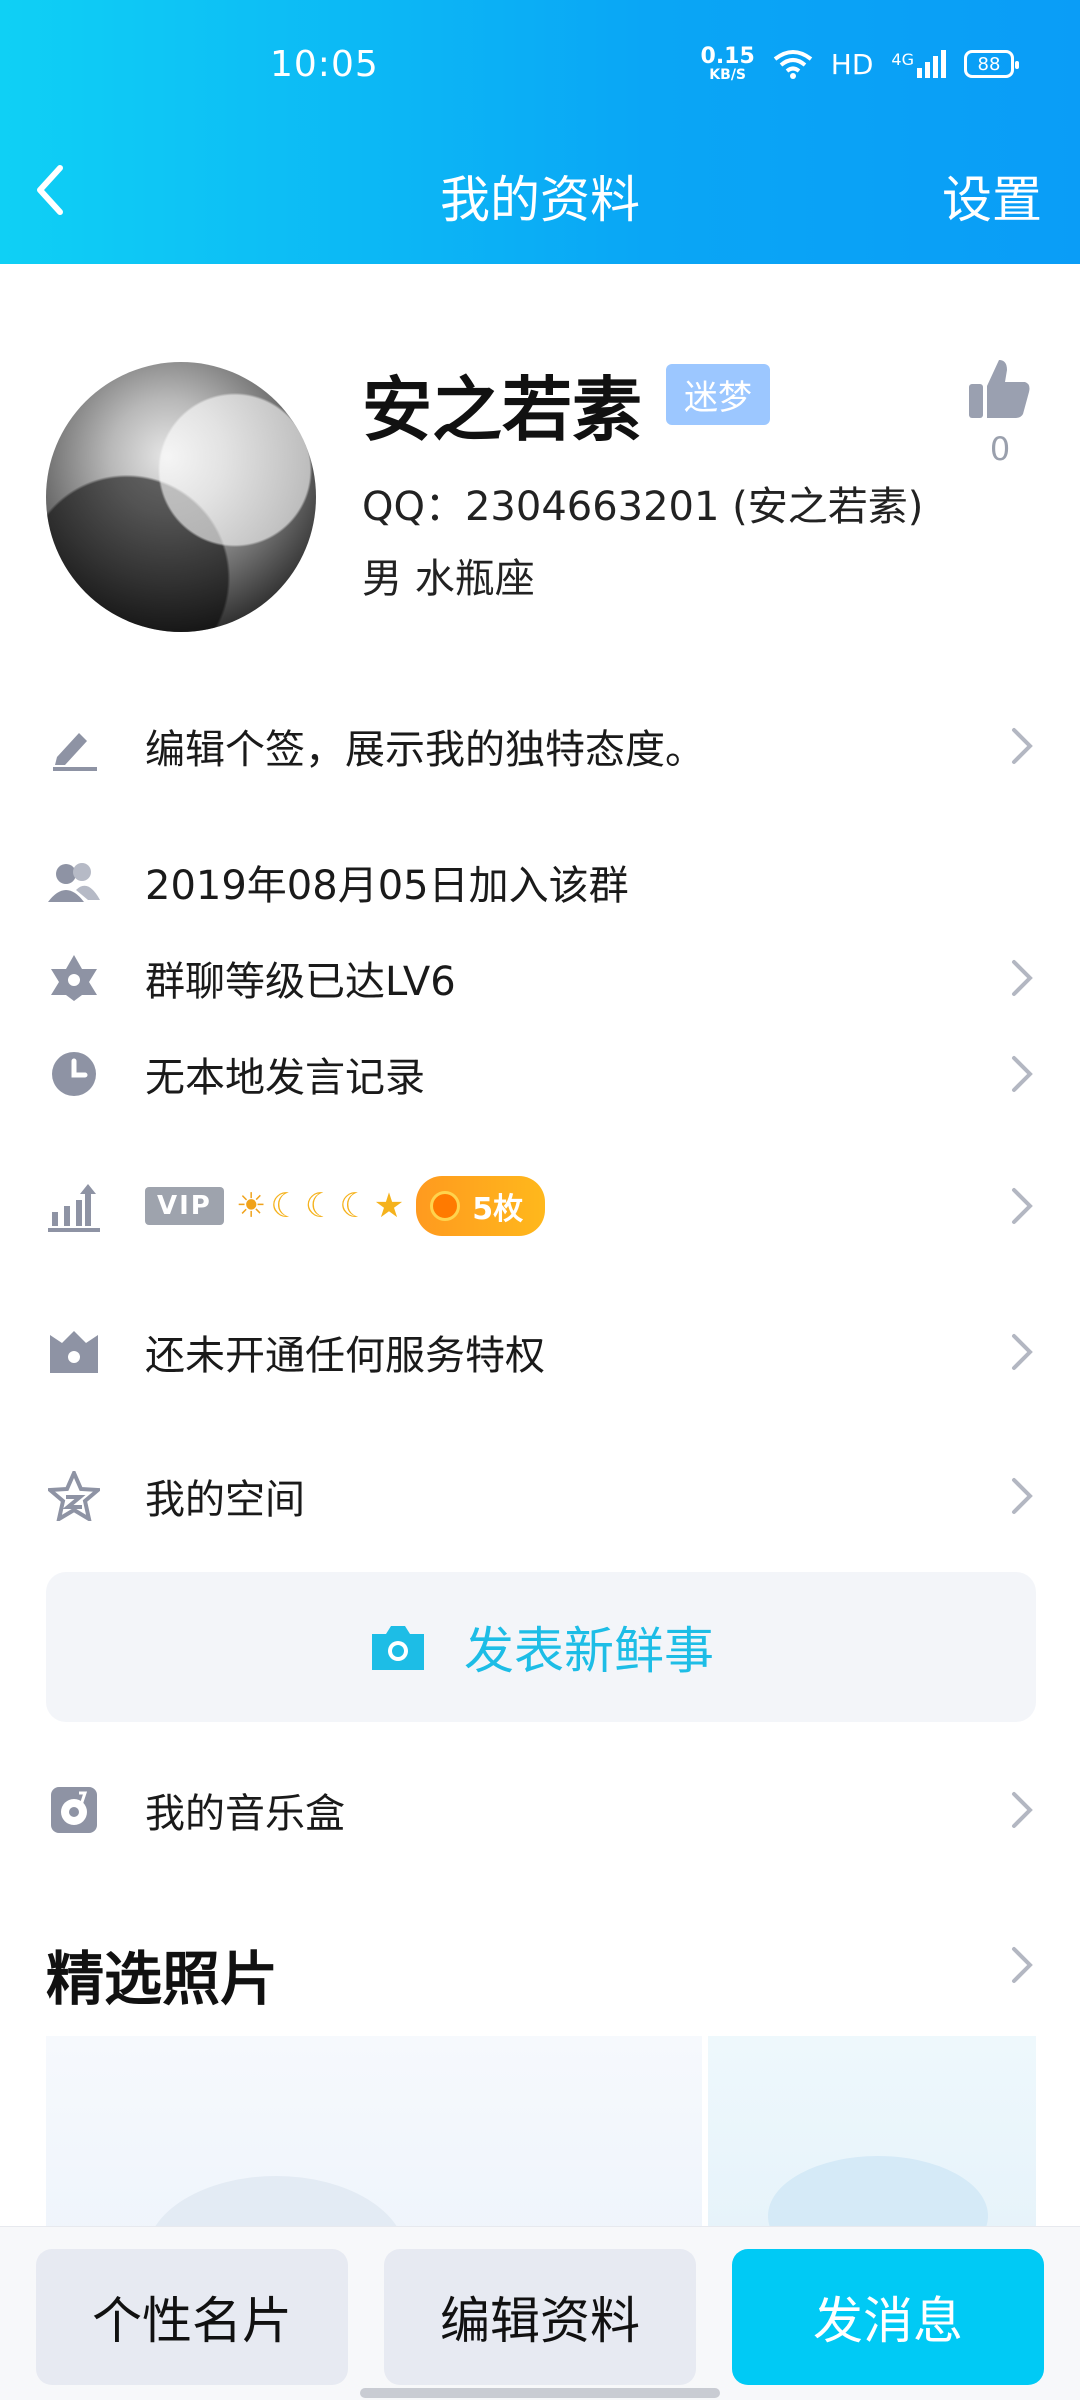 The width and height of the screenshot is (1080, 2400). I want to click on privilege-row: 还未开通任何服务特权, so click(540, 1352).